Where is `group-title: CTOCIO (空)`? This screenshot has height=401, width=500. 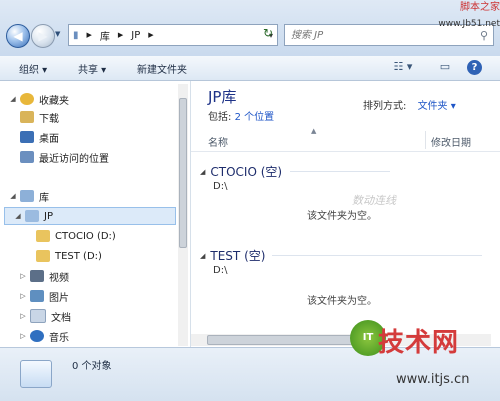
group-title: CTOCIO (空) is located at coordinates (246, 172).